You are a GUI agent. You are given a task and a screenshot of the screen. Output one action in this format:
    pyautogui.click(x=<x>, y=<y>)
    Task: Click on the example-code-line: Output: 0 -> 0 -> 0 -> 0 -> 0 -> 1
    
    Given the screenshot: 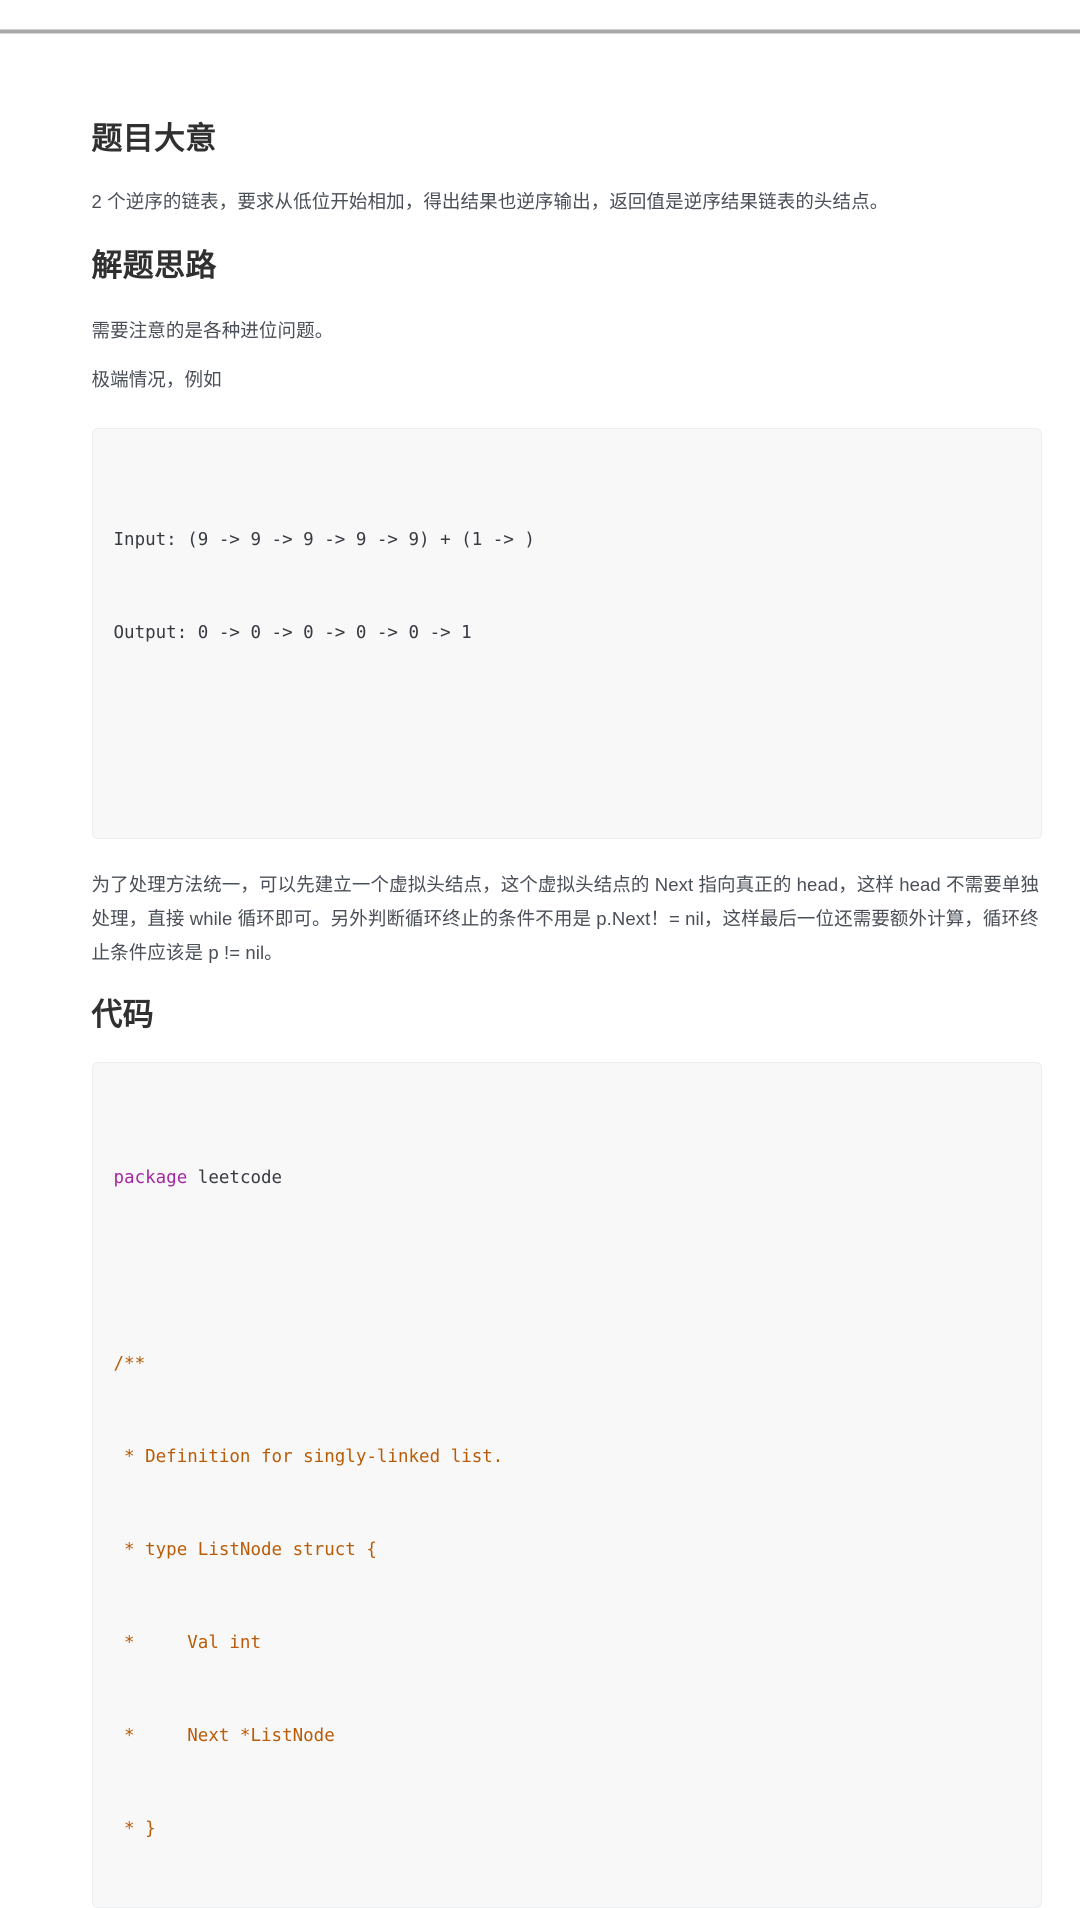 What is the action you would take?
    pyautogui.click(x=292, y=632)
    